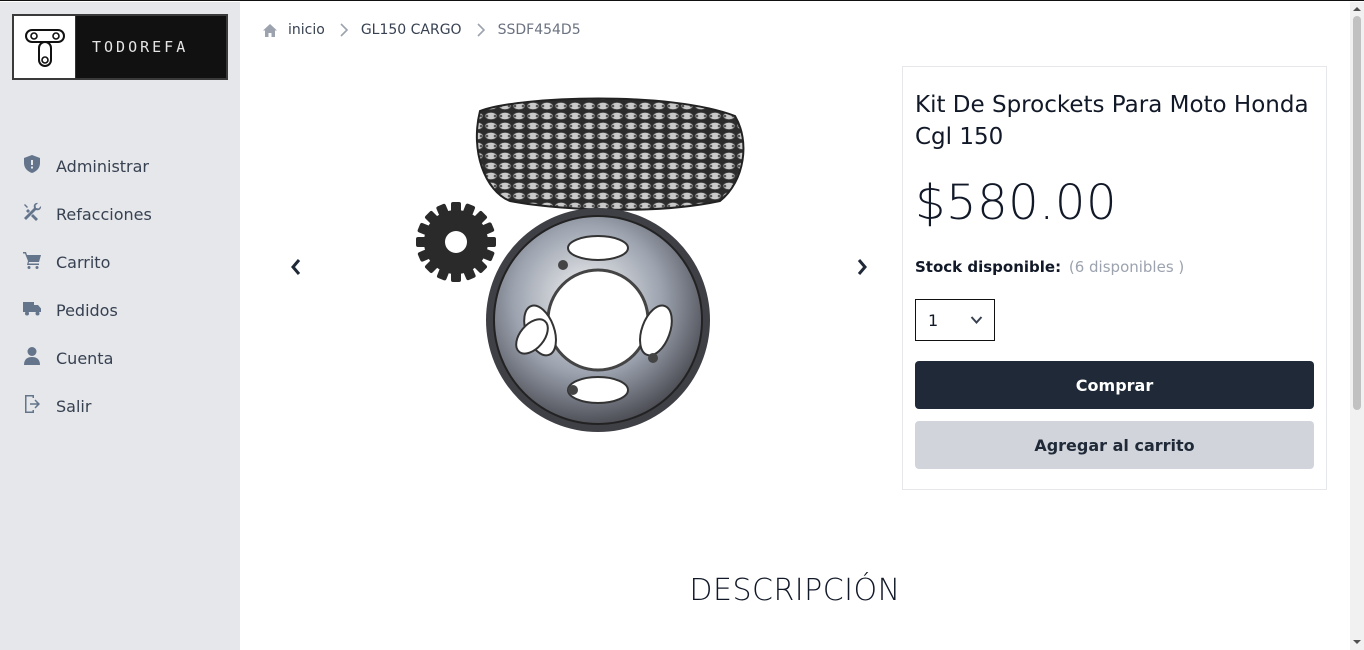 The width and height of the screenshot is (1364, 650). I want to click on sidebar-item-pedidos: Pedidos, so click(120, 310).